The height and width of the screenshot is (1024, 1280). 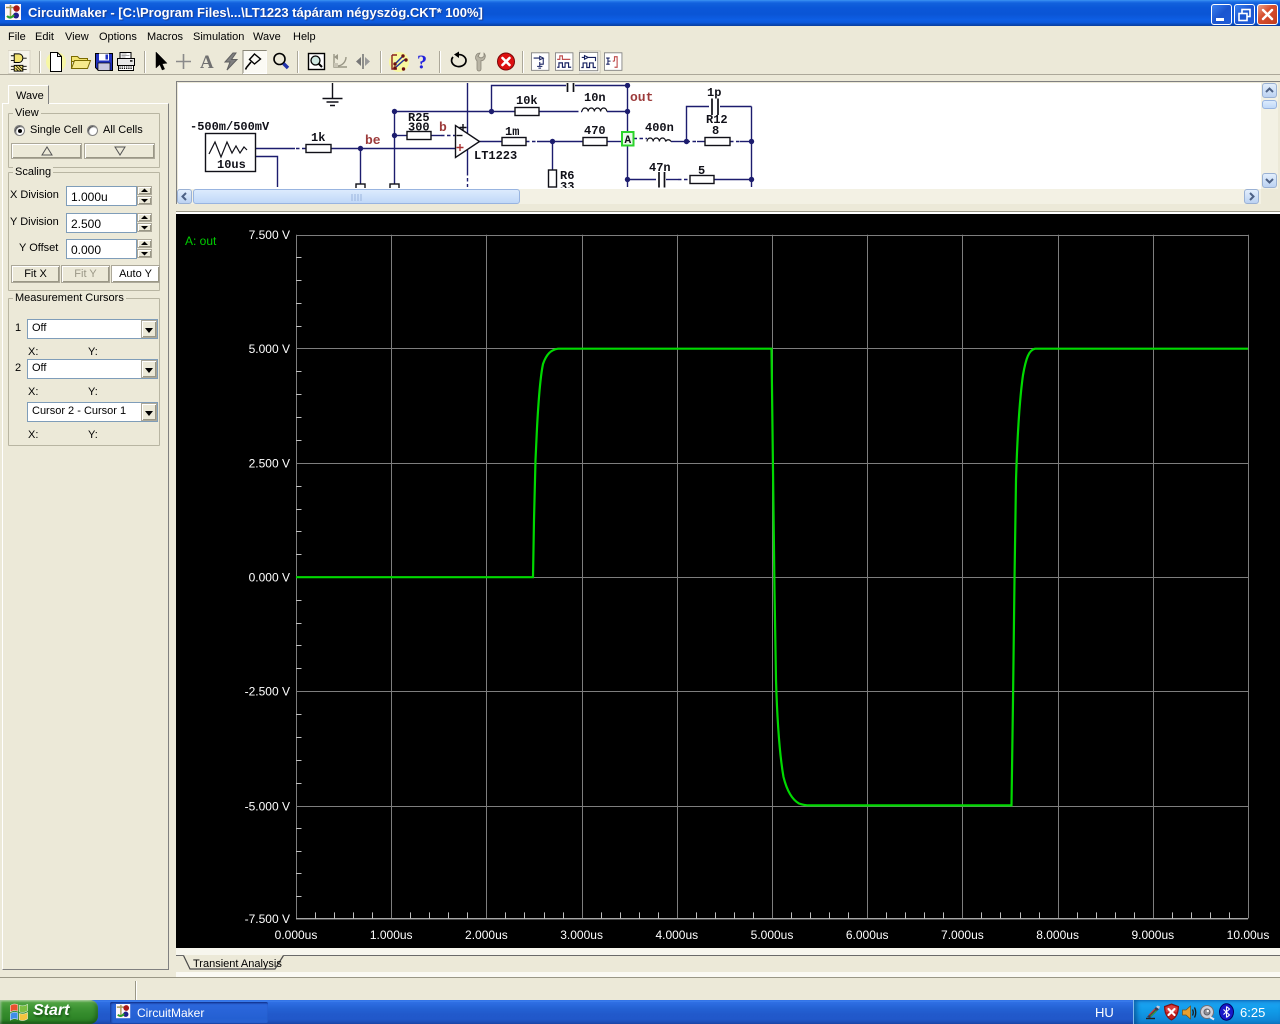 What do you see at coordinates (269, 463) in the screenshot?
I see `svg-text: 2.500 V` at bounding box center [269, 463].